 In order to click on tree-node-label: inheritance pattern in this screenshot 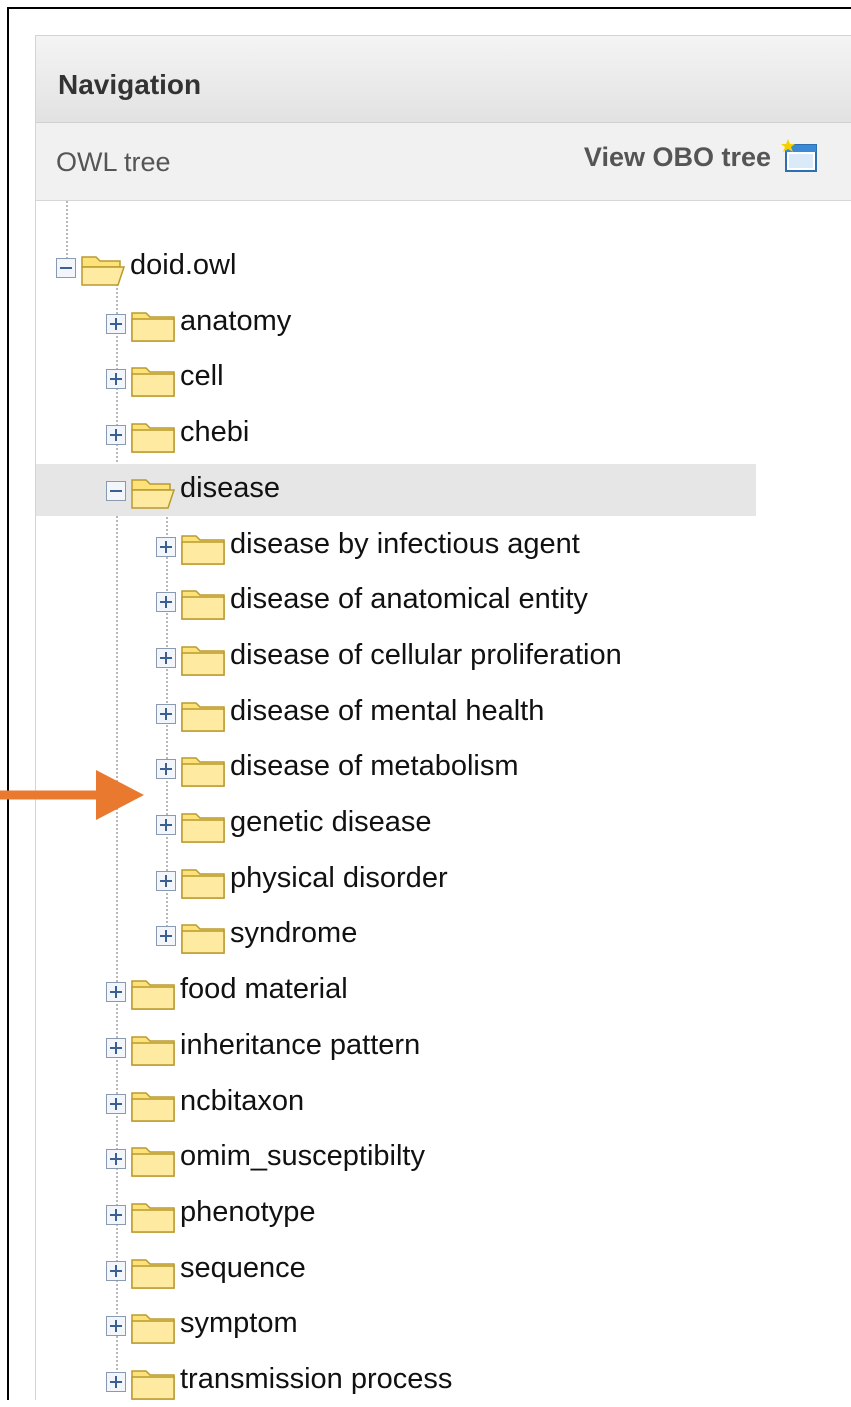, I will do `click(300, 1045)`.